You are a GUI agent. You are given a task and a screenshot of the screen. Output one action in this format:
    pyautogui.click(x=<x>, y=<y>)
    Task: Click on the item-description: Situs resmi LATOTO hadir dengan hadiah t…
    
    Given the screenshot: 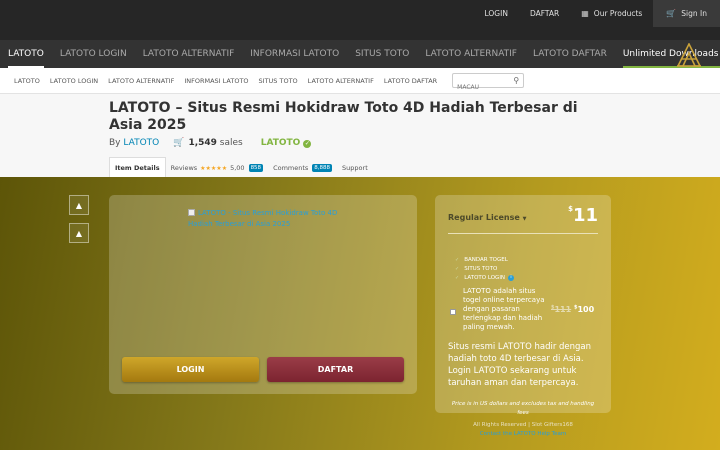 What is the action you would take?
    pyautogui.click(x=520, y=365)
    